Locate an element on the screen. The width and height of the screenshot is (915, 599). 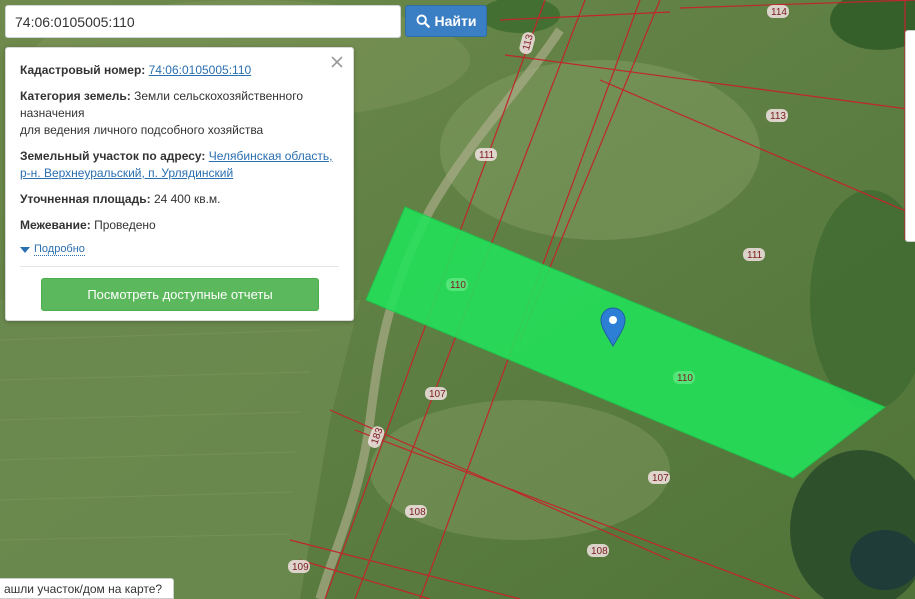
area-label: Уточненная площадь: is located at coordinates (85, 199).